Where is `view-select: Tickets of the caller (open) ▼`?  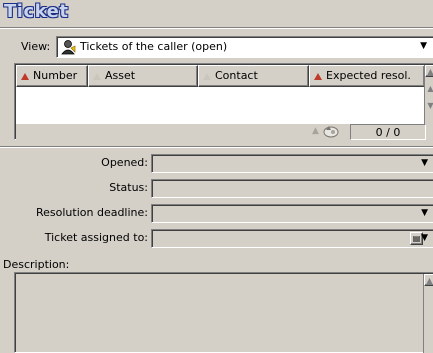 view-select: Tickets of the caller (open) ▼ is located at coordinates (244, 47).